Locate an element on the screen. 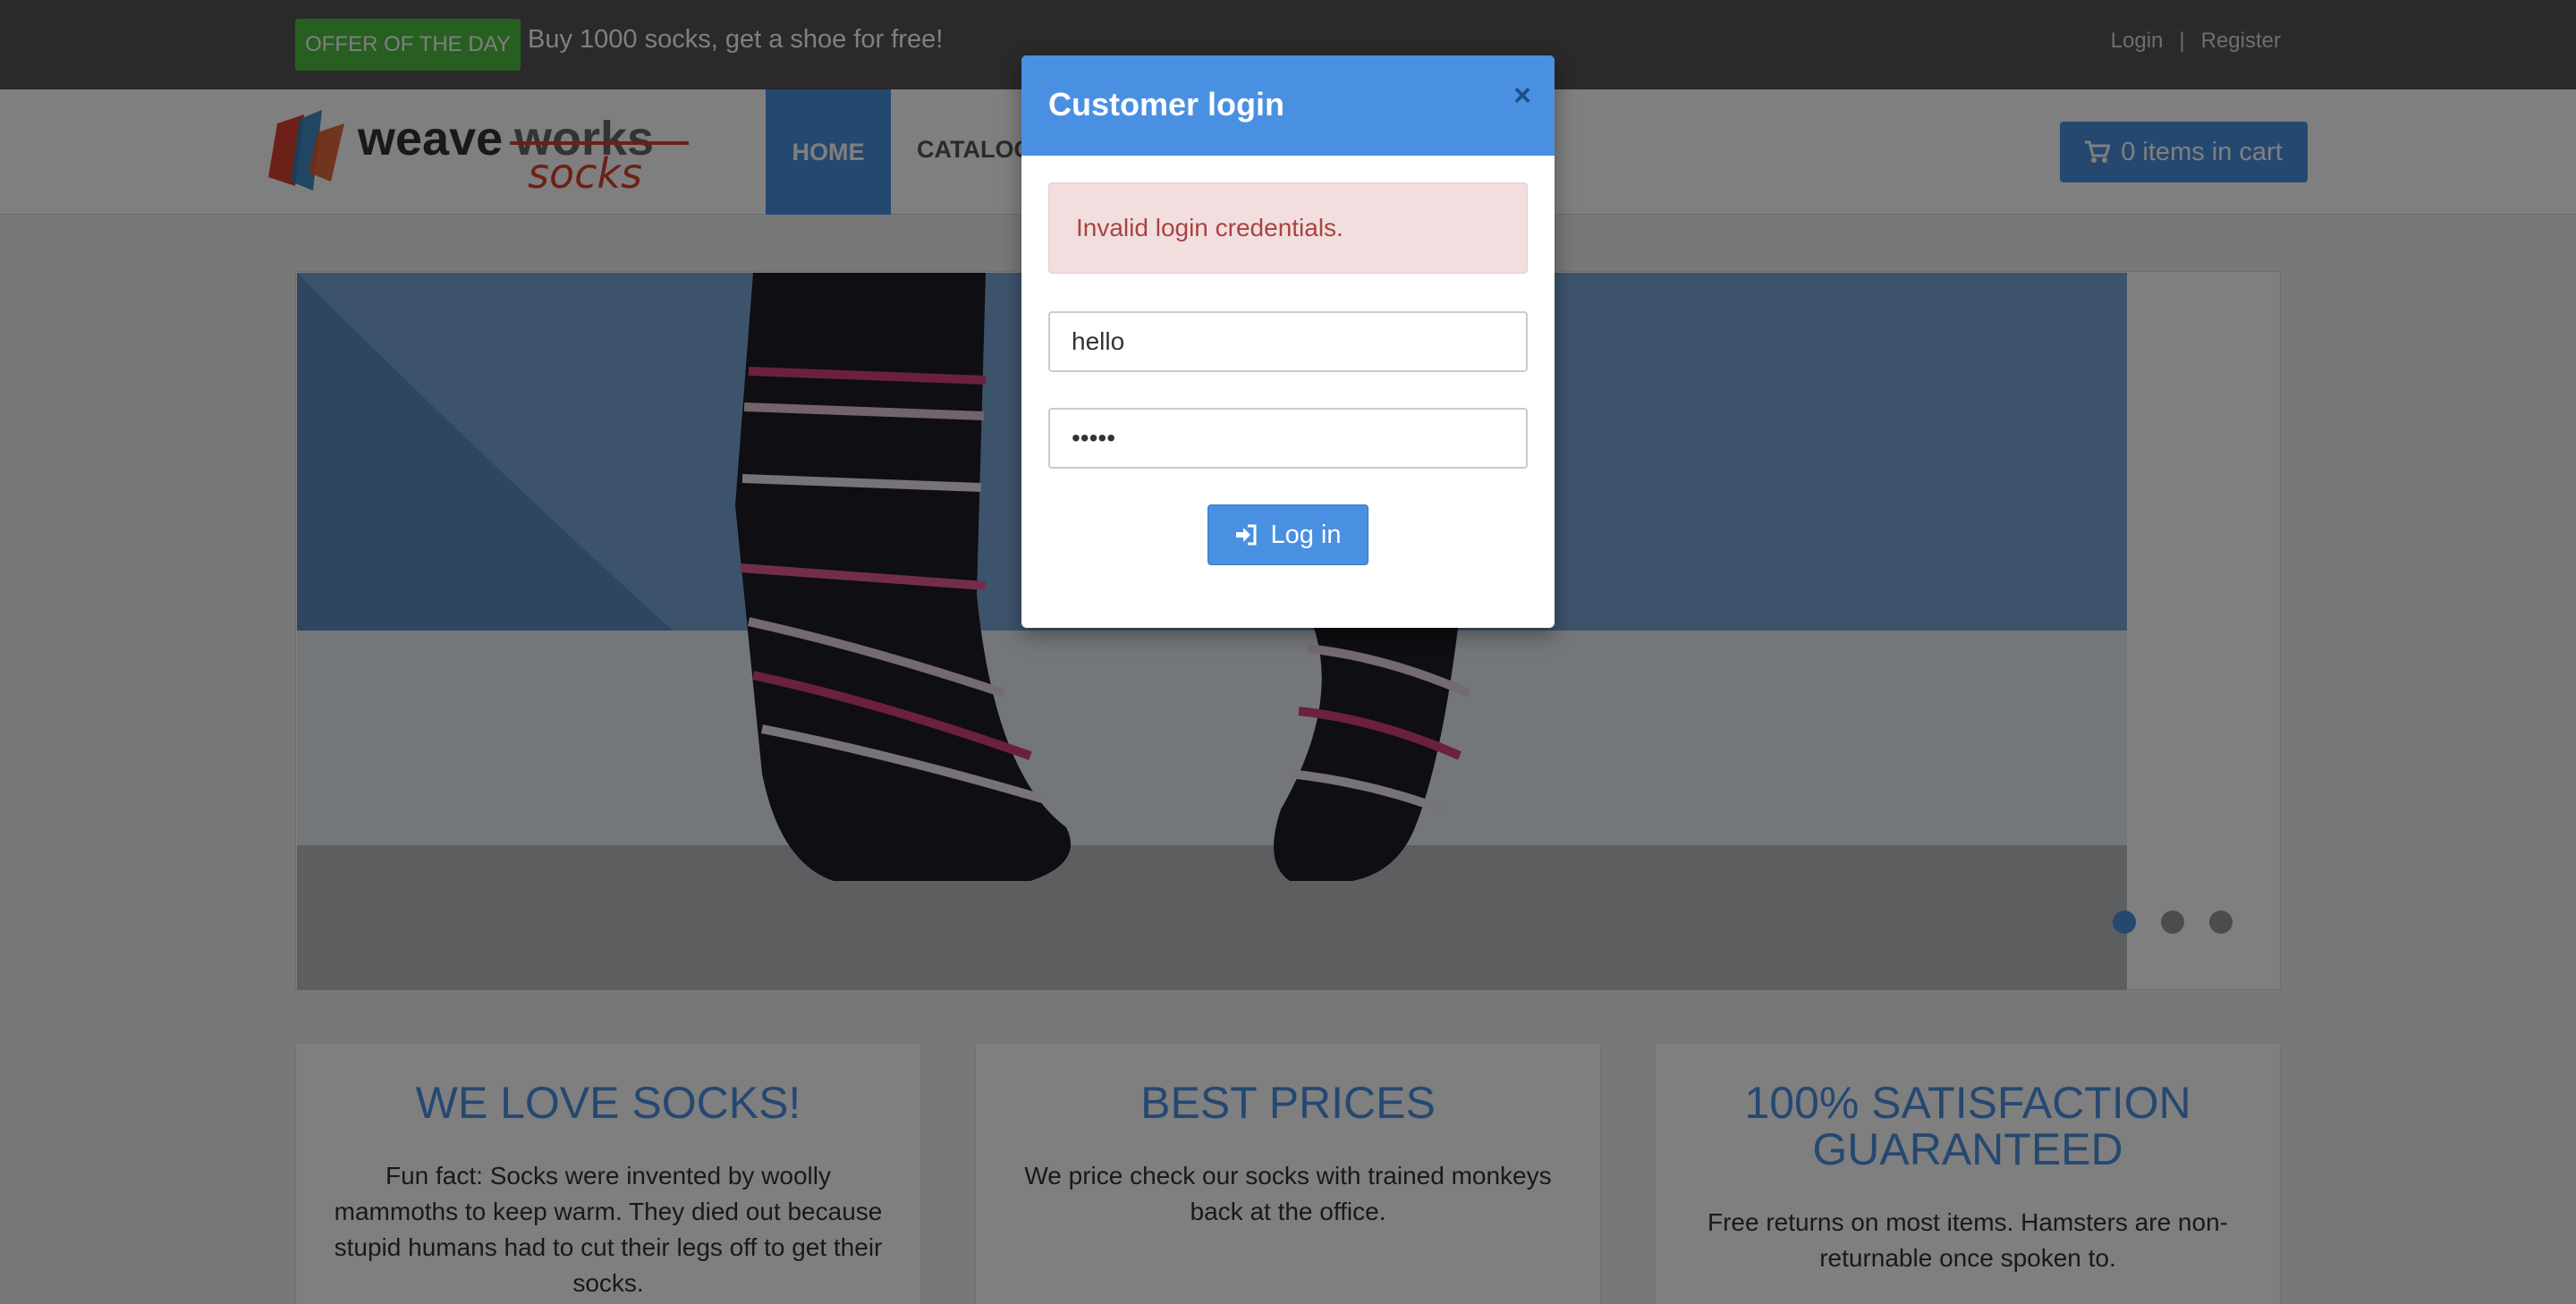 This screenshot has height=1304, width=2576. modal-header: Customer login × is located at coordinates (1288, 105).